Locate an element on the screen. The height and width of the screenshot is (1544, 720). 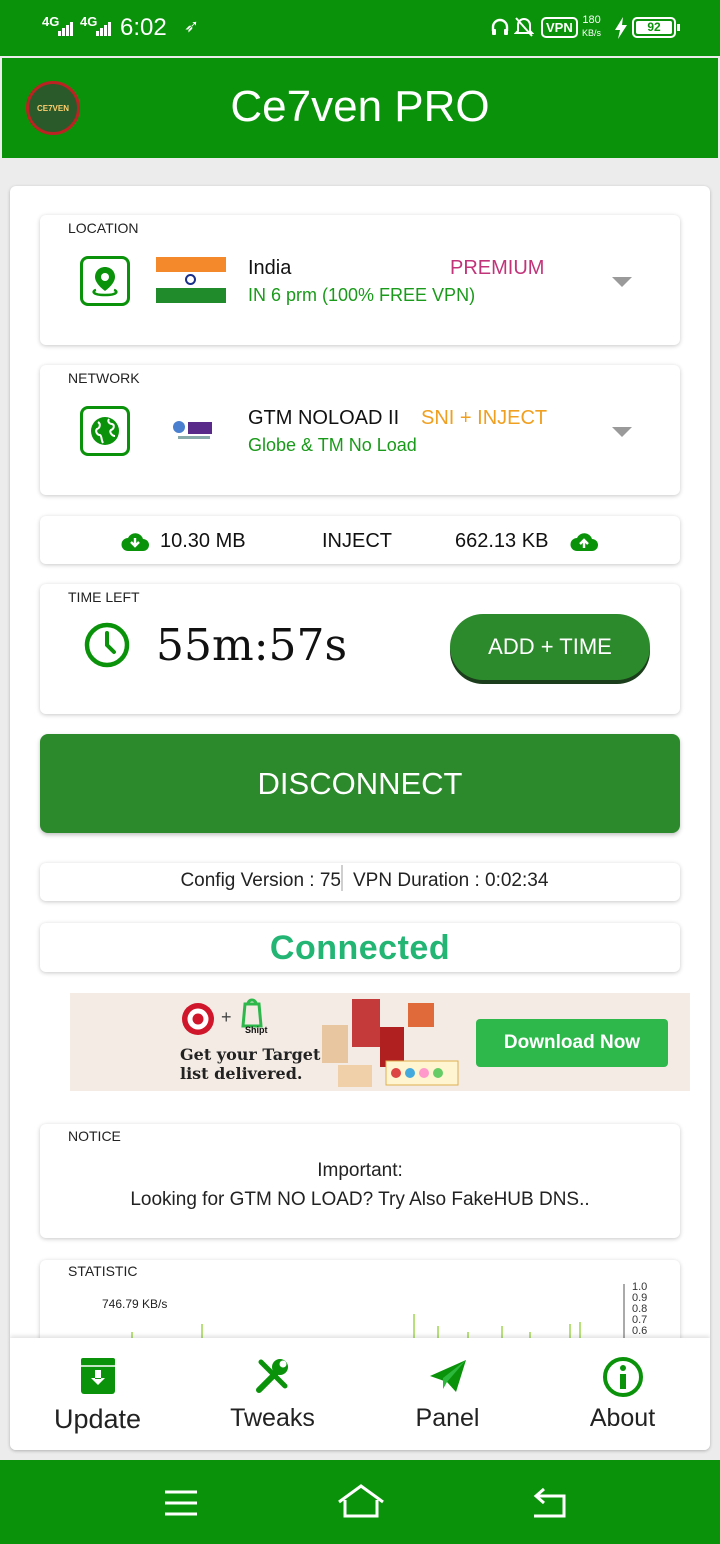
divider is located at coordinates (342, 878).